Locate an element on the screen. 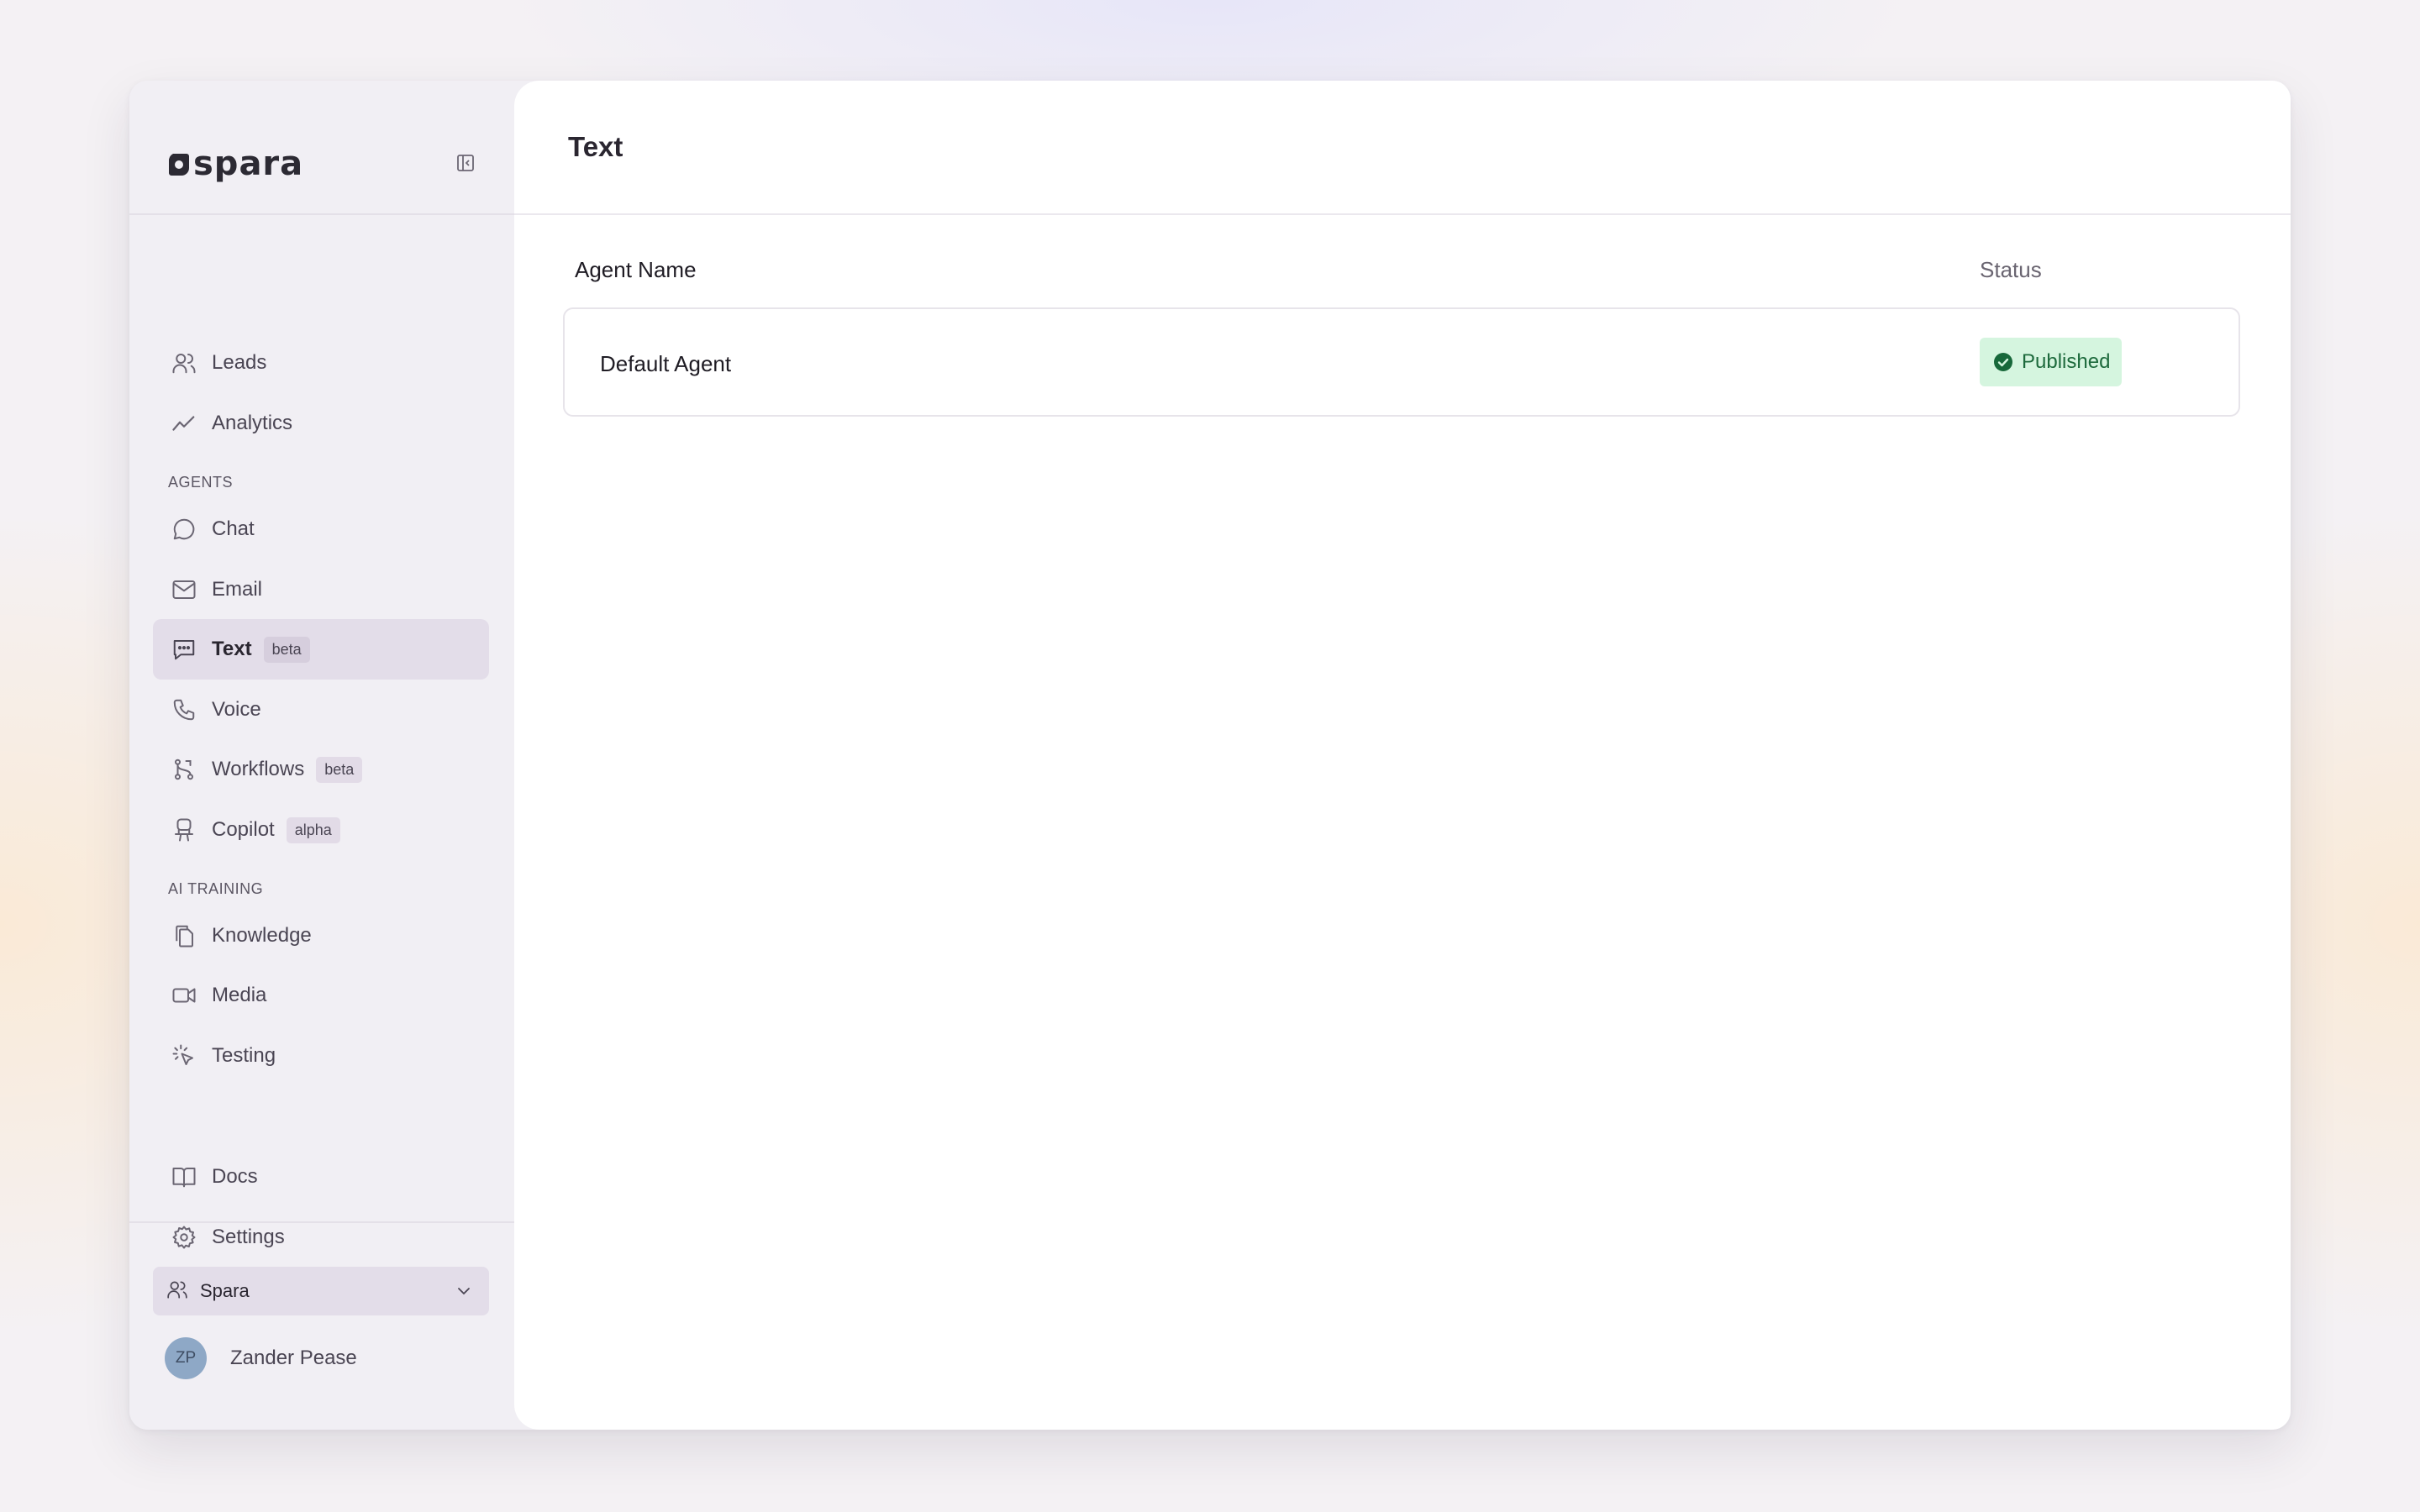  files-icon is located at coordinates (184, 935).